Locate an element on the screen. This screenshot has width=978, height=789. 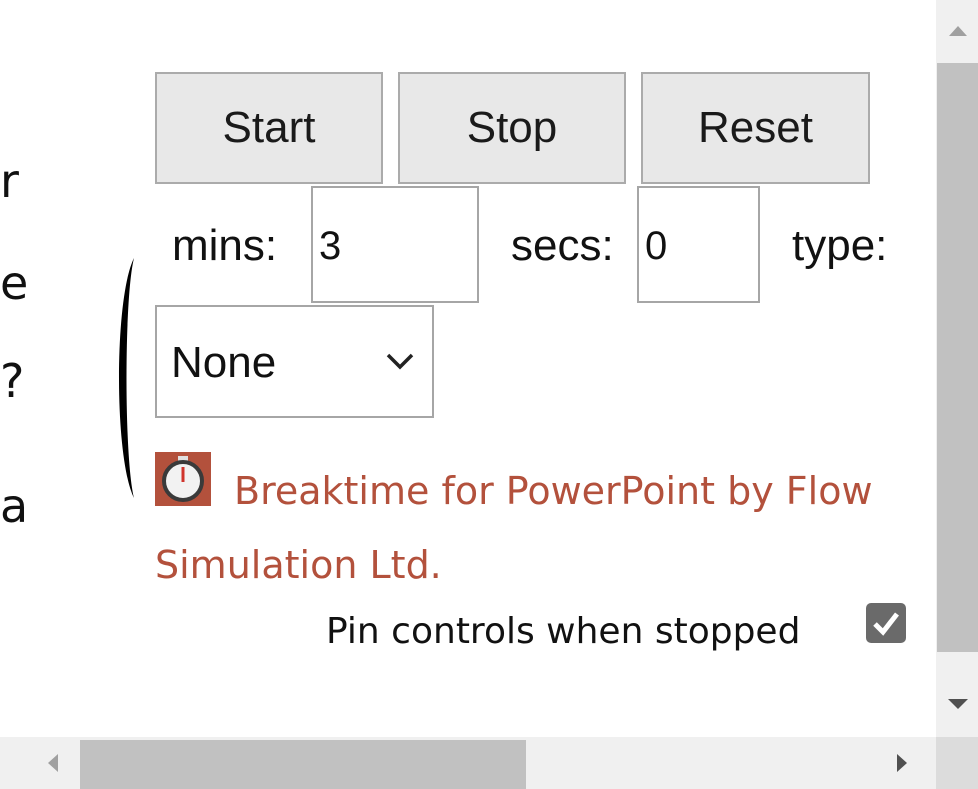
mins-label: mins: is located at coordinates (225, 245).